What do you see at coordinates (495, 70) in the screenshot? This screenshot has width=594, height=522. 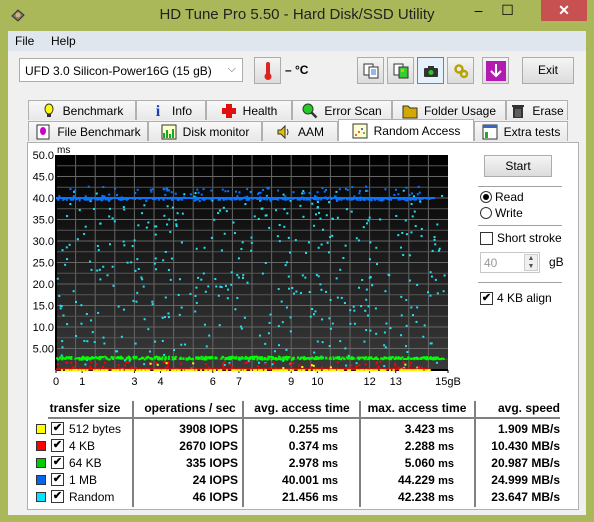 I see `save-button` at bounding box center [495, 70].